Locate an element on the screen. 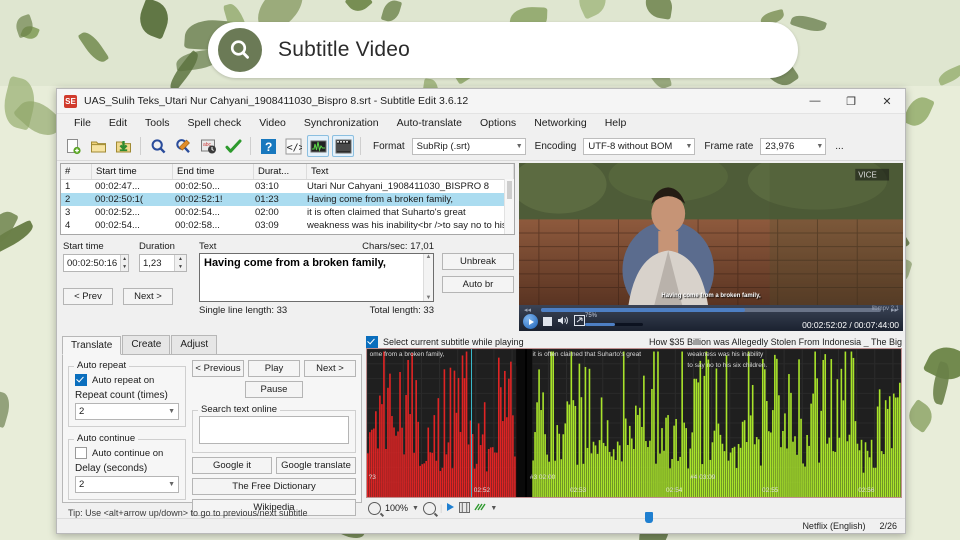  volume-slider is located at coordinates (614, 324).